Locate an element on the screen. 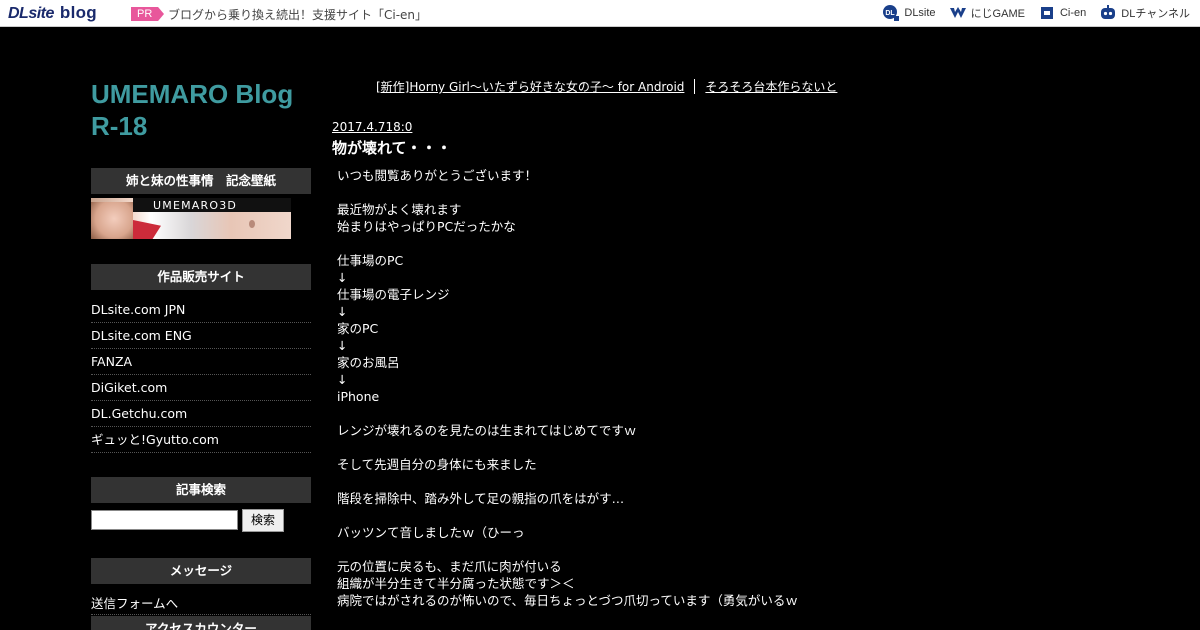 This screenshot has height=630, width=1200. next-post-link: そろそろ台本作らないと is located at coordinates (771, 86).